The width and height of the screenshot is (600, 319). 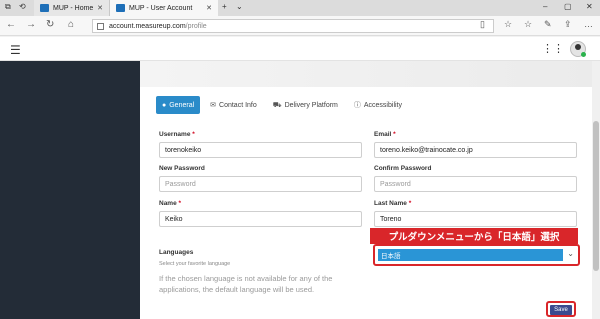 What do you see at coordinates (366, 74) in the screenshot?
I see `profile-banner` at bounding box center [366, 74].